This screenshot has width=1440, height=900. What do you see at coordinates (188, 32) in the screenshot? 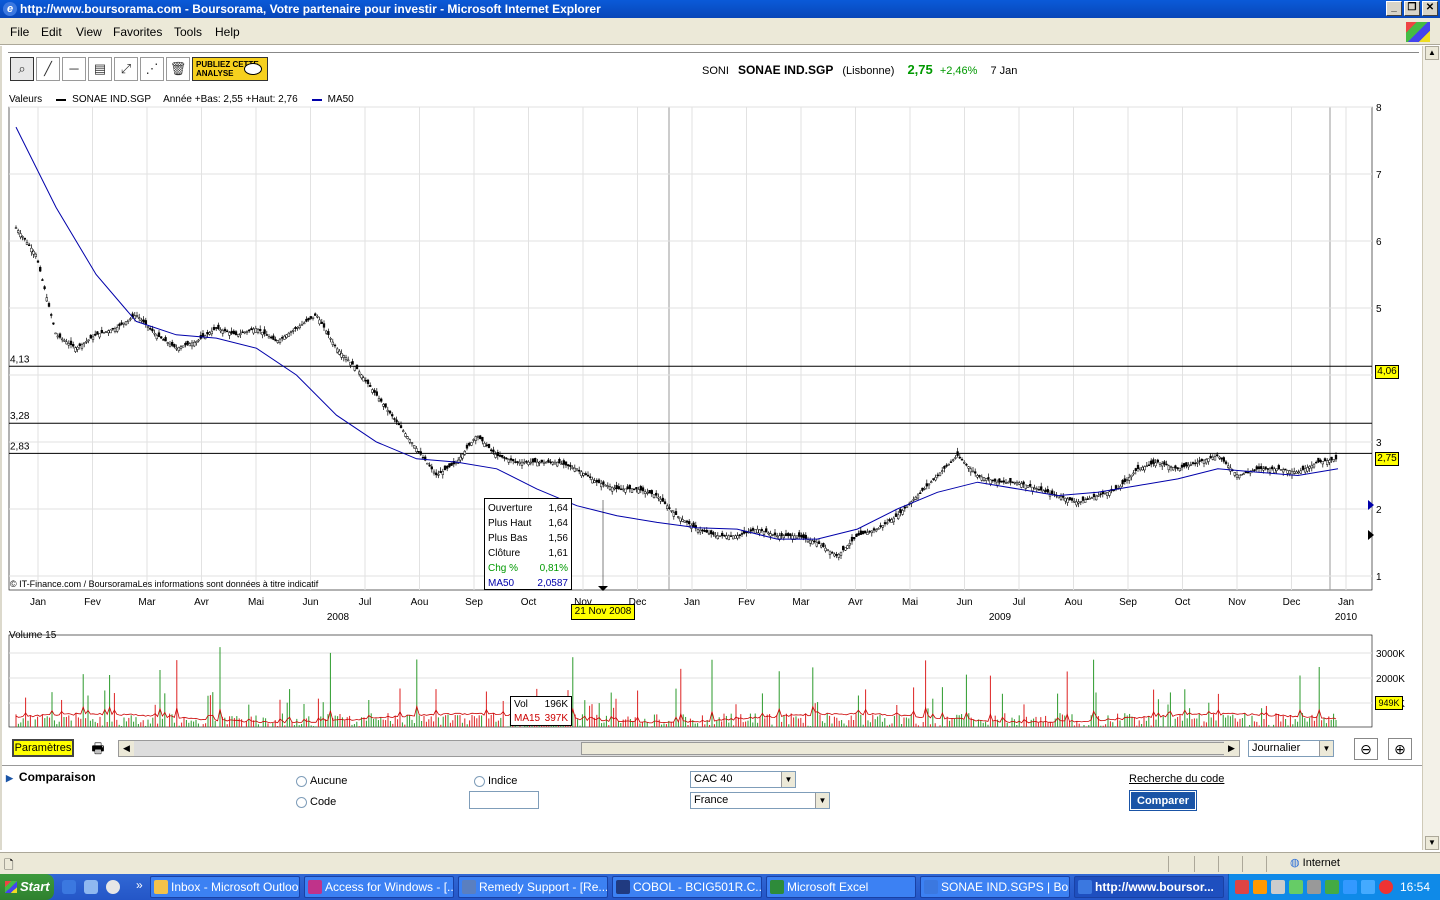
I see `menu-tools: Tools` at bounding box center [188, 32].